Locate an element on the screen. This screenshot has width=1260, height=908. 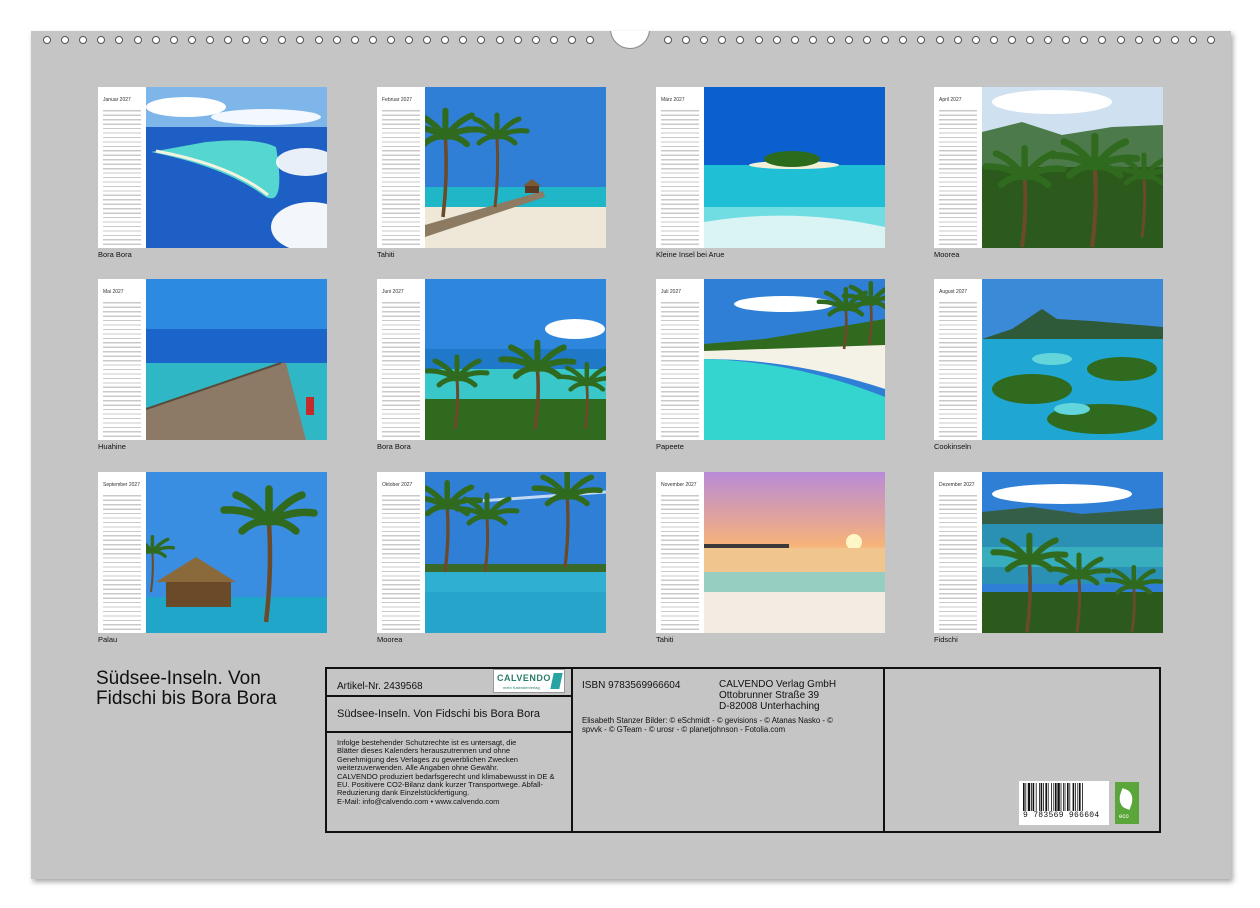
month-page: Februar 2027 Tahiti is located at coordinates (491, 175).